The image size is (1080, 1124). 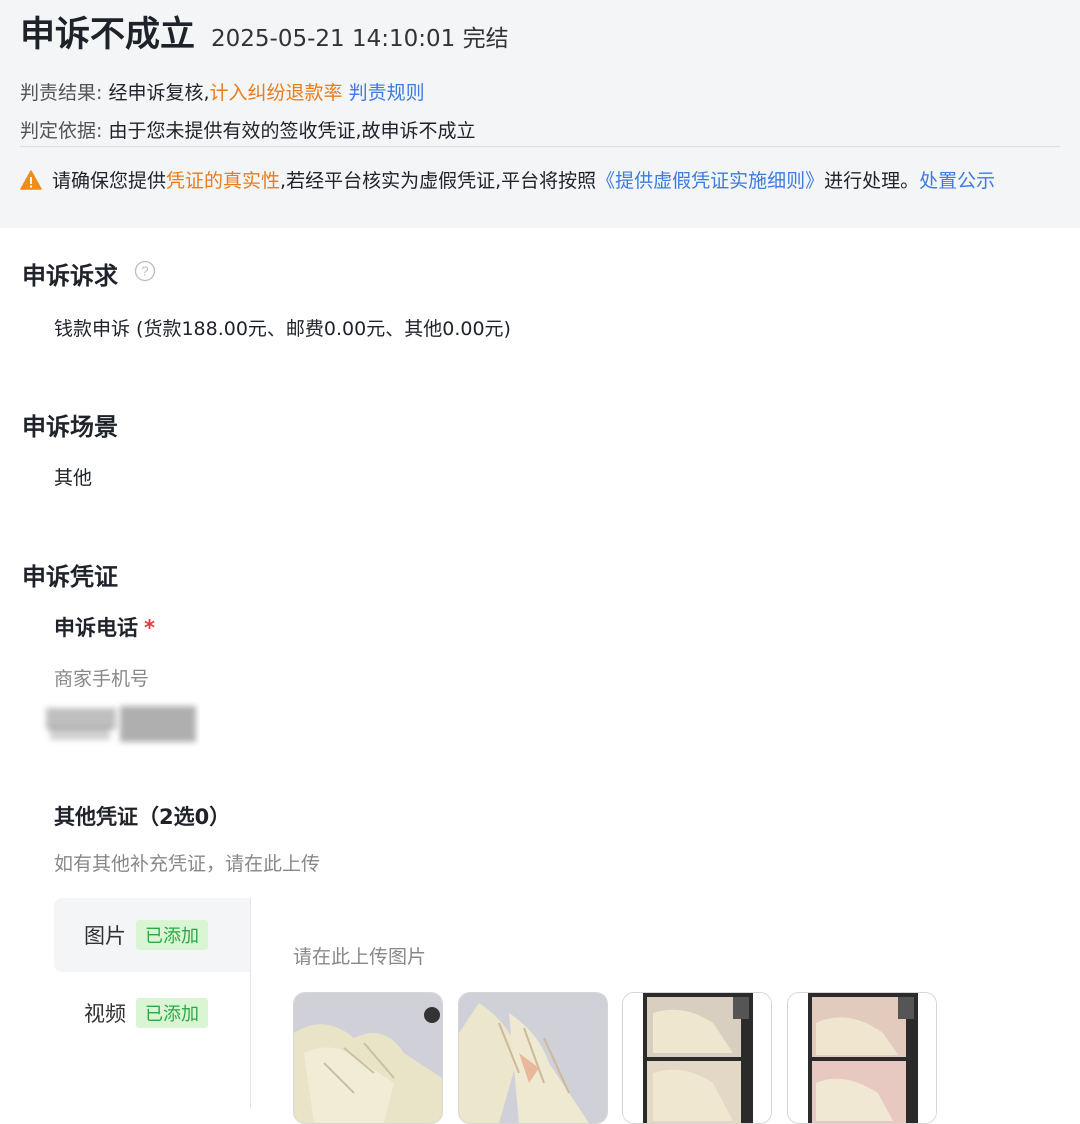 I want to click on basis-label: 判定依据:, so click(x=61, y=131).